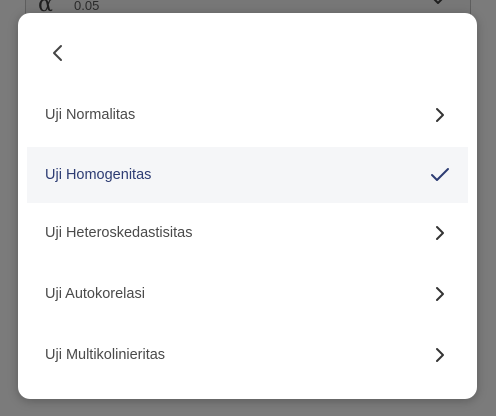 The width and height of the screenshot is (496, 416). Describe the element at coordinates (247, 175) in the screenshot. I see `menu-item-uji-homogenitas: Uji Homogenitas` at that location.